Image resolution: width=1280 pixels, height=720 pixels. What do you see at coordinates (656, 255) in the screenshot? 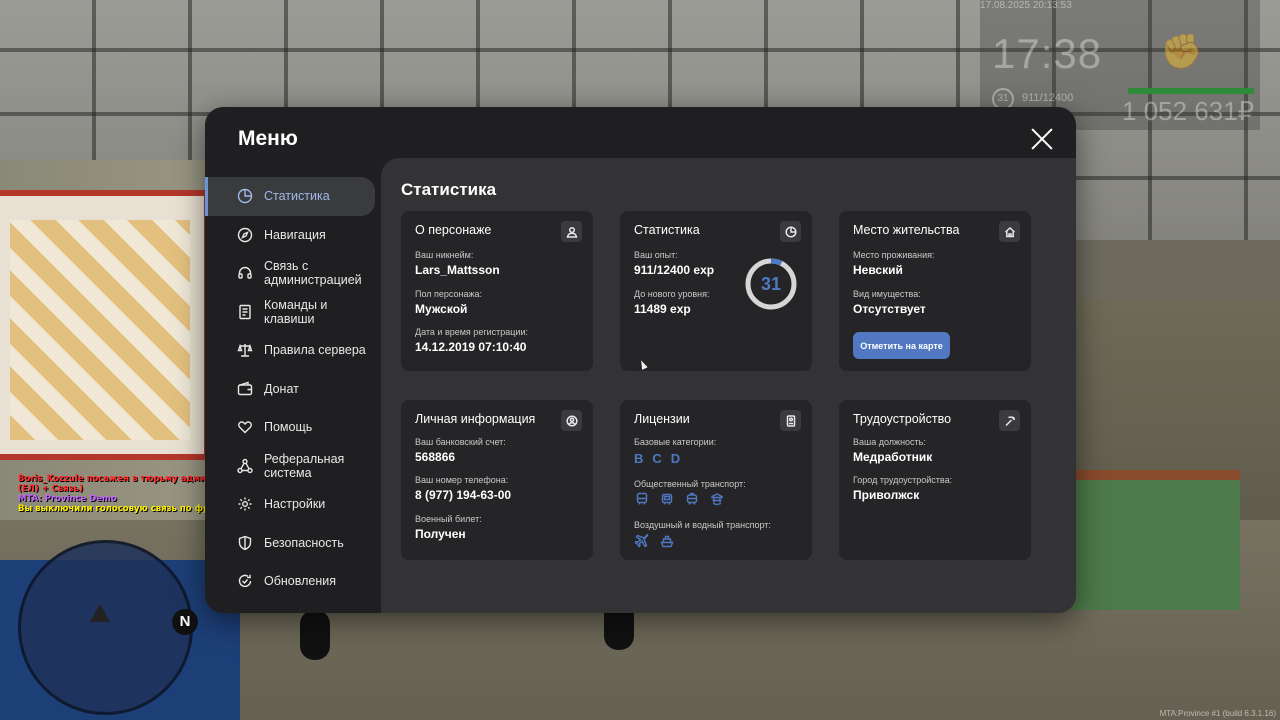
I see `exp-label: Ваш опыт:` at bounding box center [656, 255].